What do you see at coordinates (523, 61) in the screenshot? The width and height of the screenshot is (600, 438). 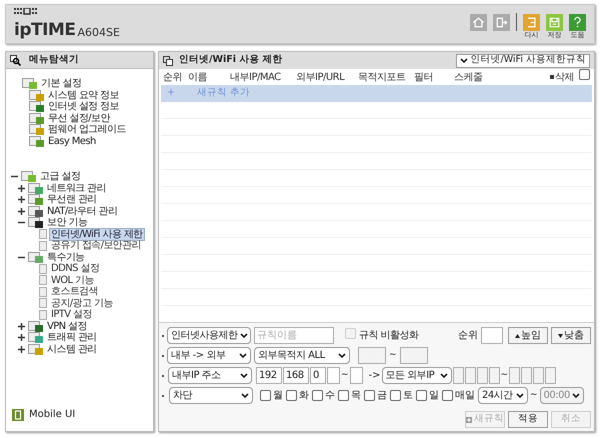 I see `rule-dropdown: 인터넷/WiFi 사용제한규칙` at bounding box center [523, 61].